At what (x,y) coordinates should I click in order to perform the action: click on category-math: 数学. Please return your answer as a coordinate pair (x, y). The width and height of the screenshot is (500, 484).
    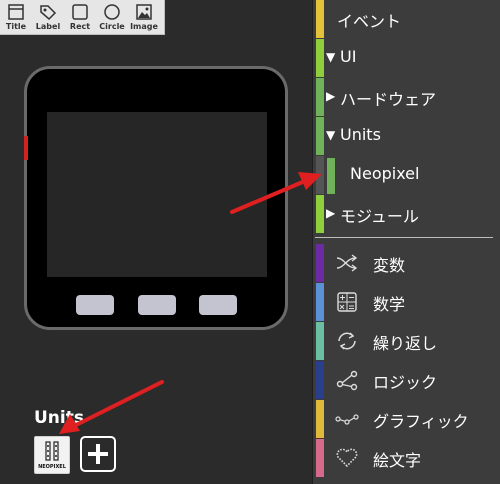
    Looking at the image, I should click on (406, 302).